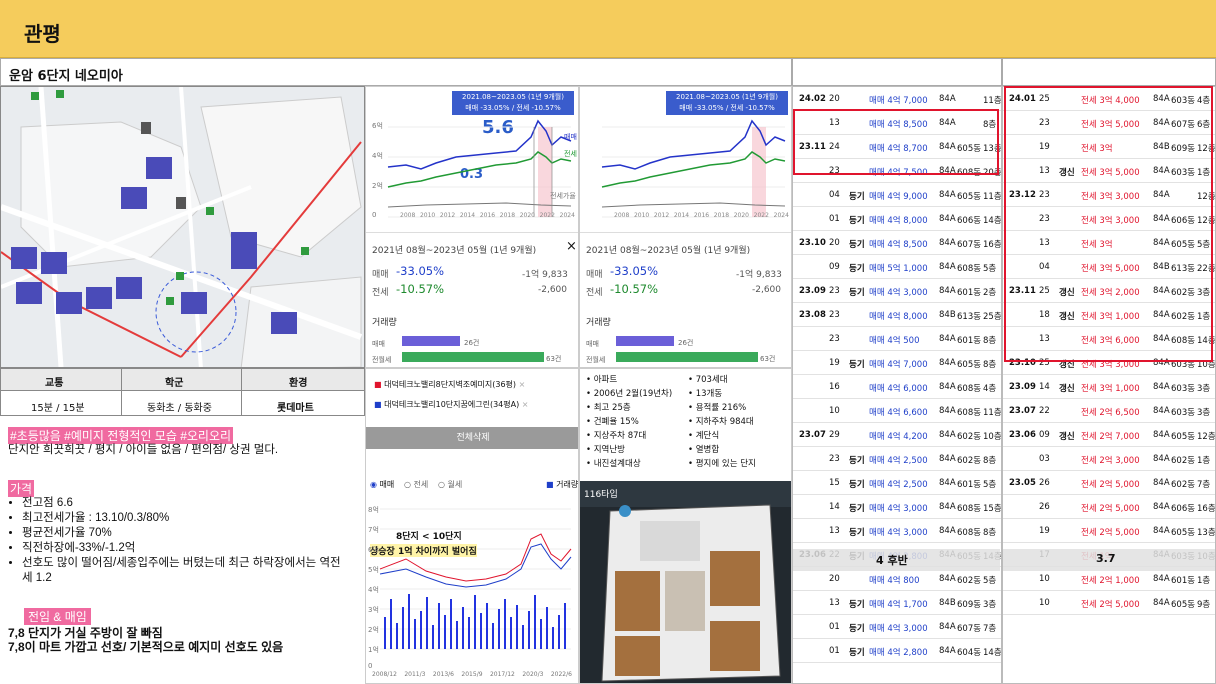 The height and width of the screenshot is (684, 1216). Describe the element at coordinates (722, 464) in the screenshot. I see `apt-info-item: • 평지에 있는 단지` at that location.